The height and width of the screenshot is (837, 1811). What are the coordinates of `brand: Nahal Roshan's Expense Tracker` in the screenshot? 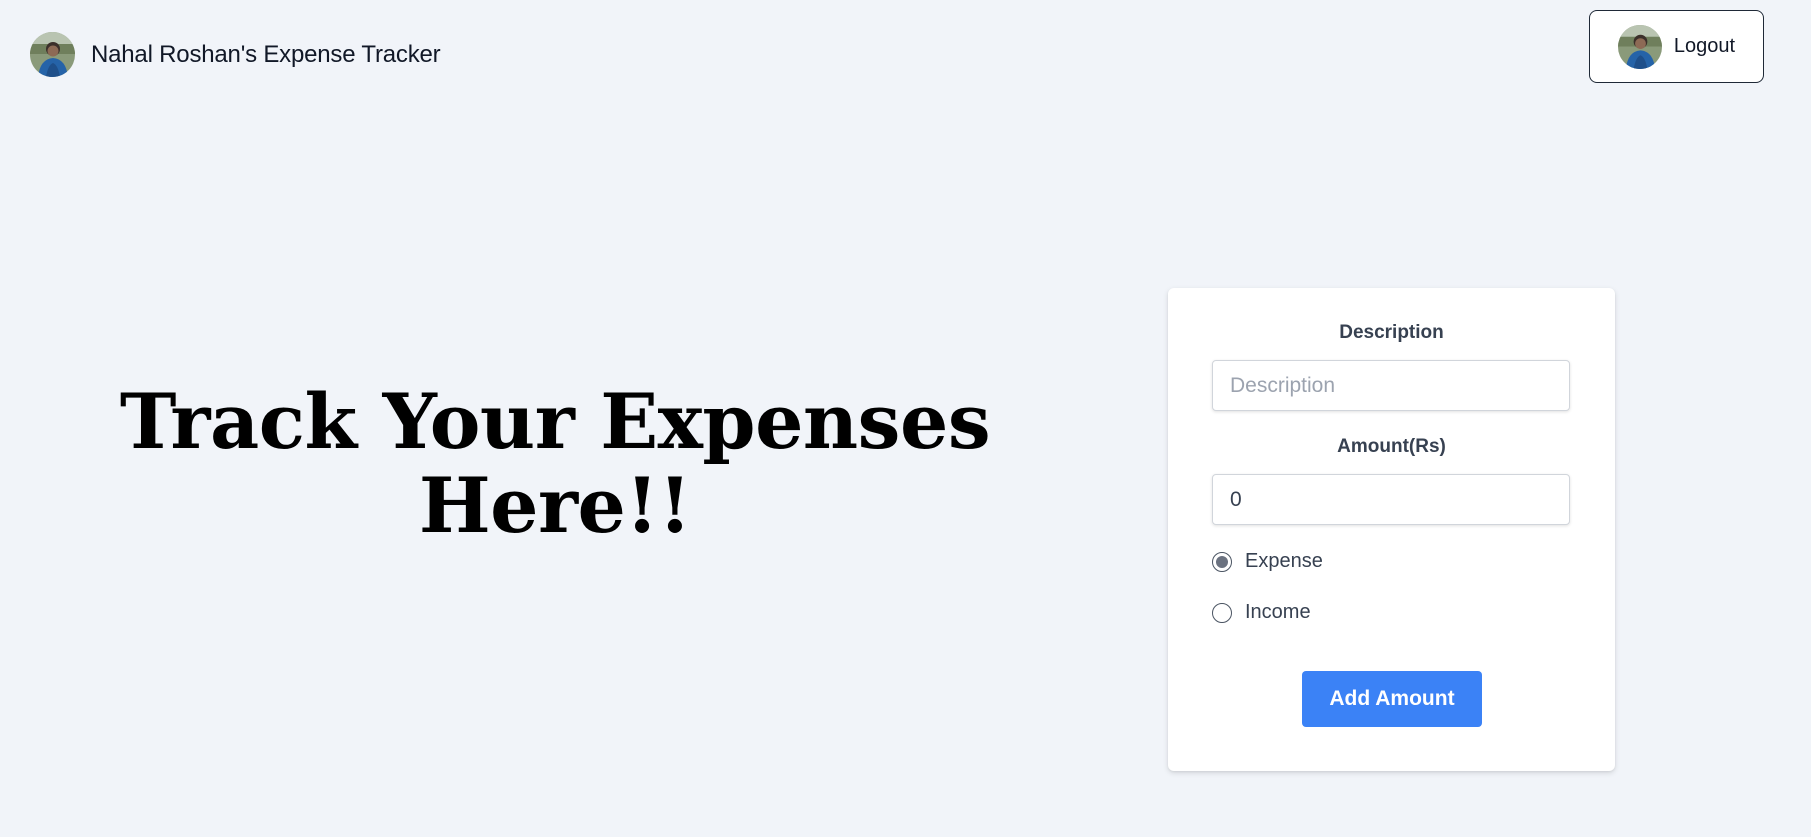 It's located at (235, 54).